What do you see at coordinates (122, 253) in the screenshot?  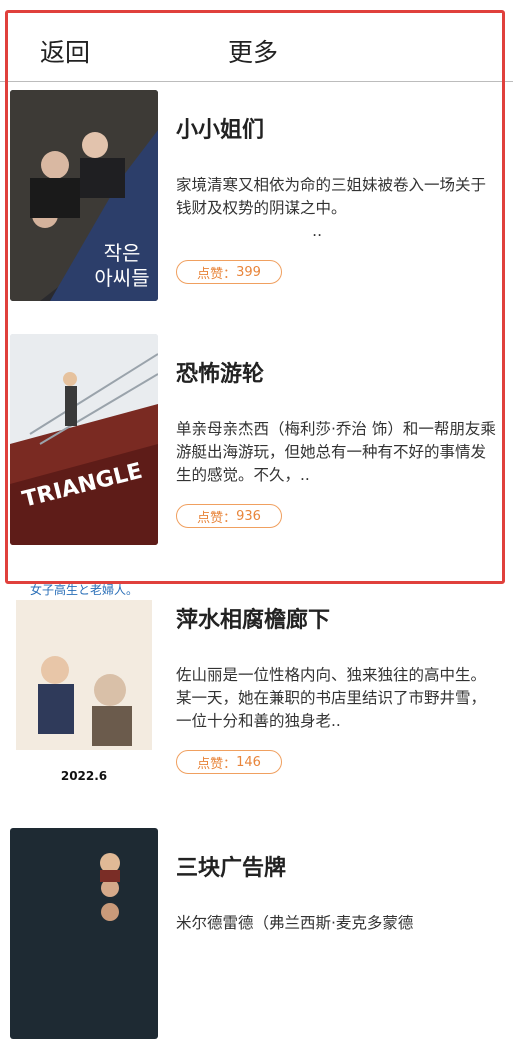 I see `svg-text: 작은` at bounding box center [122, 253].